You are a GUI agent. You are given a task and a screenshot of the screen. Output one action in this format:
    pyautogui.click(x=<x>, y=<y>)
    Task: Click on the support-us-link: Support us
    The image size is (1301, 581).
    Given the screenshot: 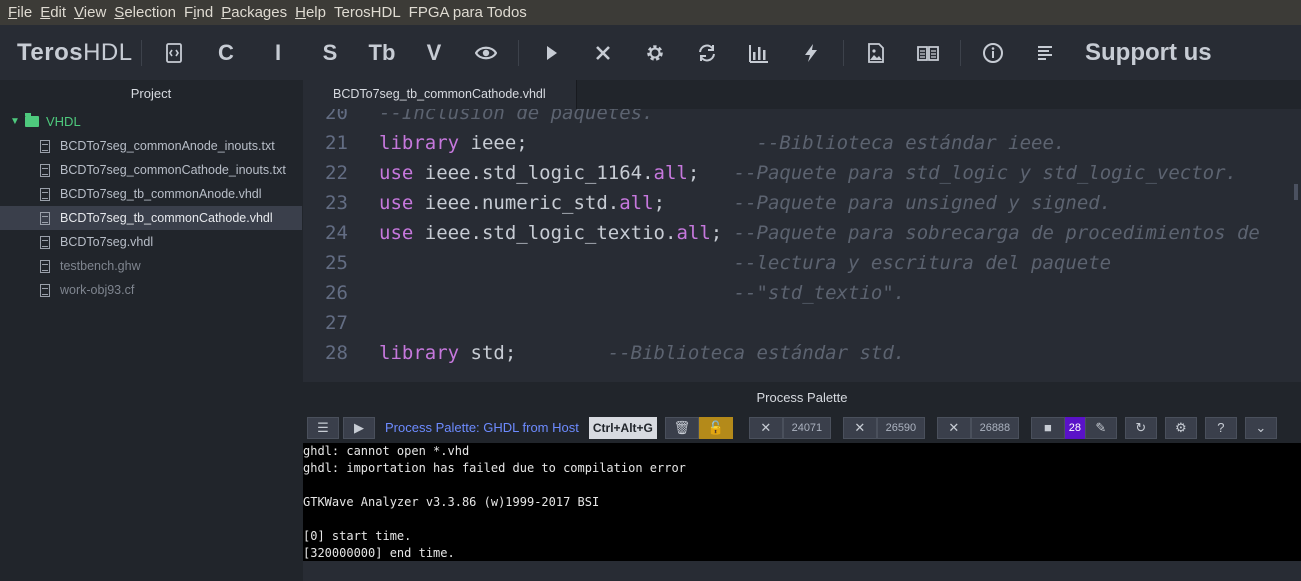 What is the action you would take?
    pyautogui.click(x=1148, y=53)
    